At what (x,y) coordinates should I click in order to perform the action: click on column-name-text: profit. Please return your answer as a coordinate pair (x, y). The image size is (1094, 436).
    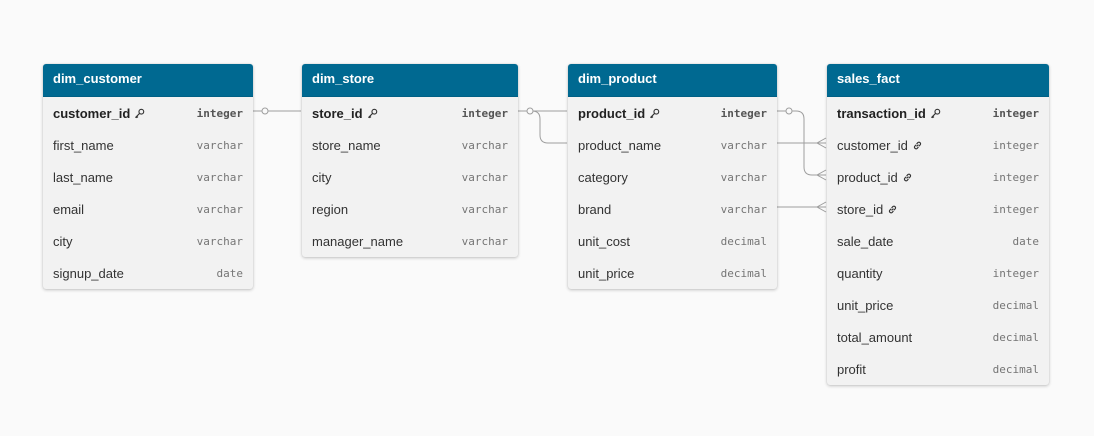
    Looking at the image, I should click on (851, 369).